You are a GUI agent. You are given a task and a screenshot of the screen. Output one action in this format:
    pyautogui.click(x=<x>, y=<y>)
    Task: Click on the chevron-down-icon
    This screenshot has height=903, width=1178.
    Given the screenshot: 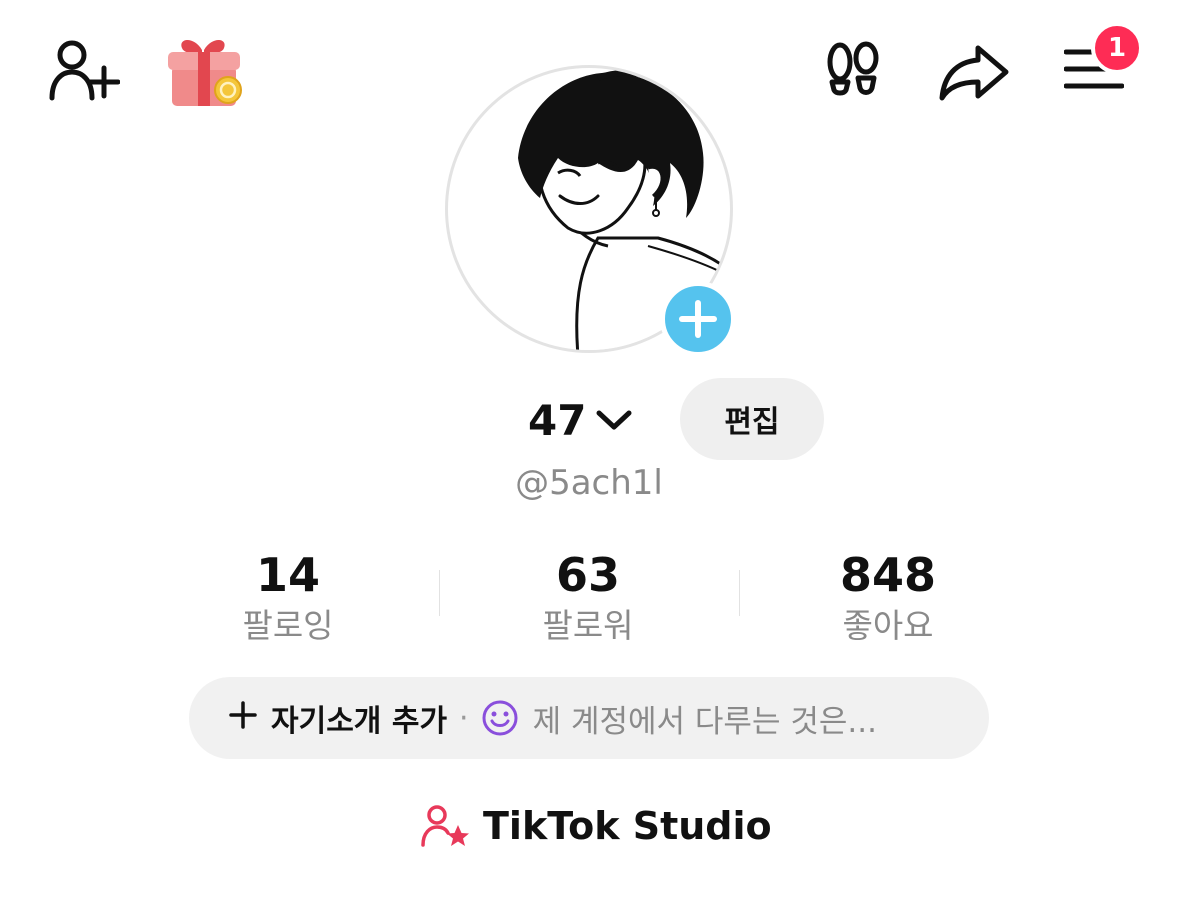 What is the action you would take?
    pyautogui.click(x=614, y=420)
    